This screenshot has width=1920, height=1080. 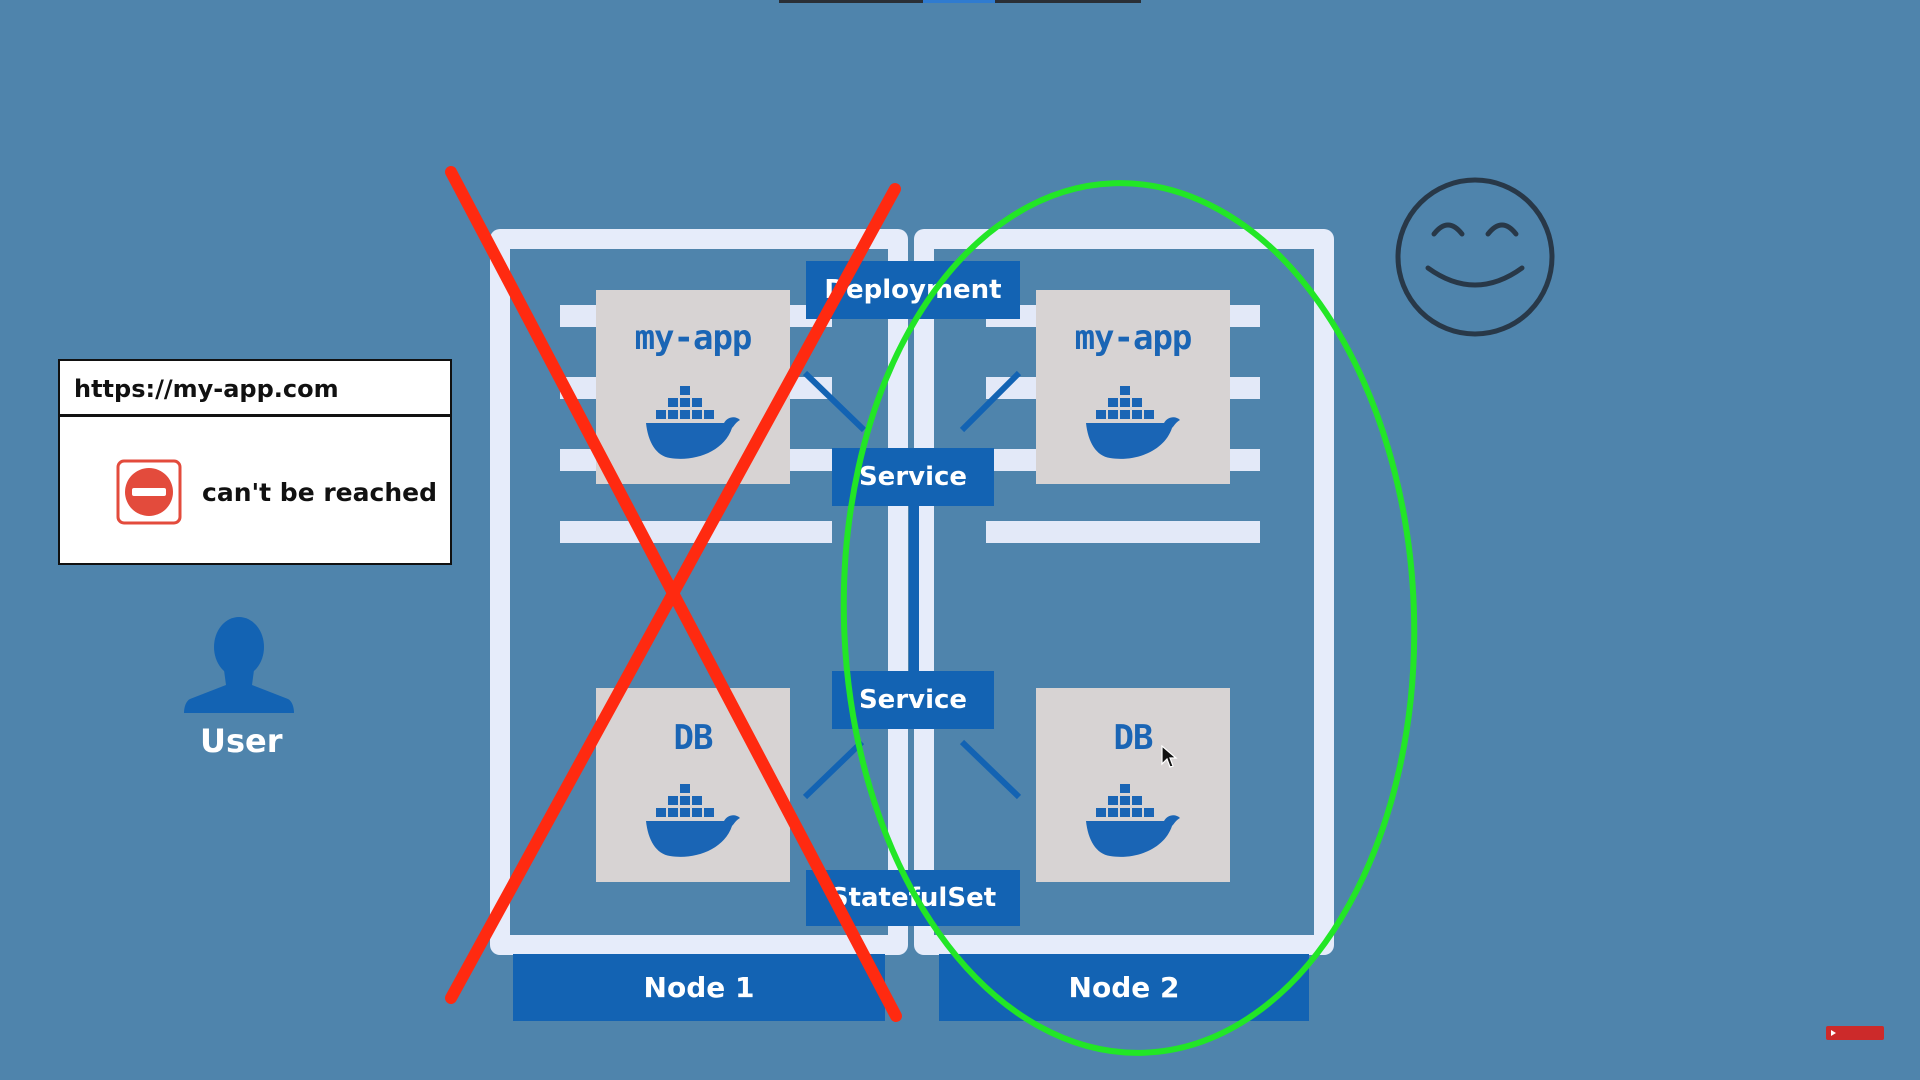 I want to click on mouse-cursor-icon, so click(x=1169, y=756).